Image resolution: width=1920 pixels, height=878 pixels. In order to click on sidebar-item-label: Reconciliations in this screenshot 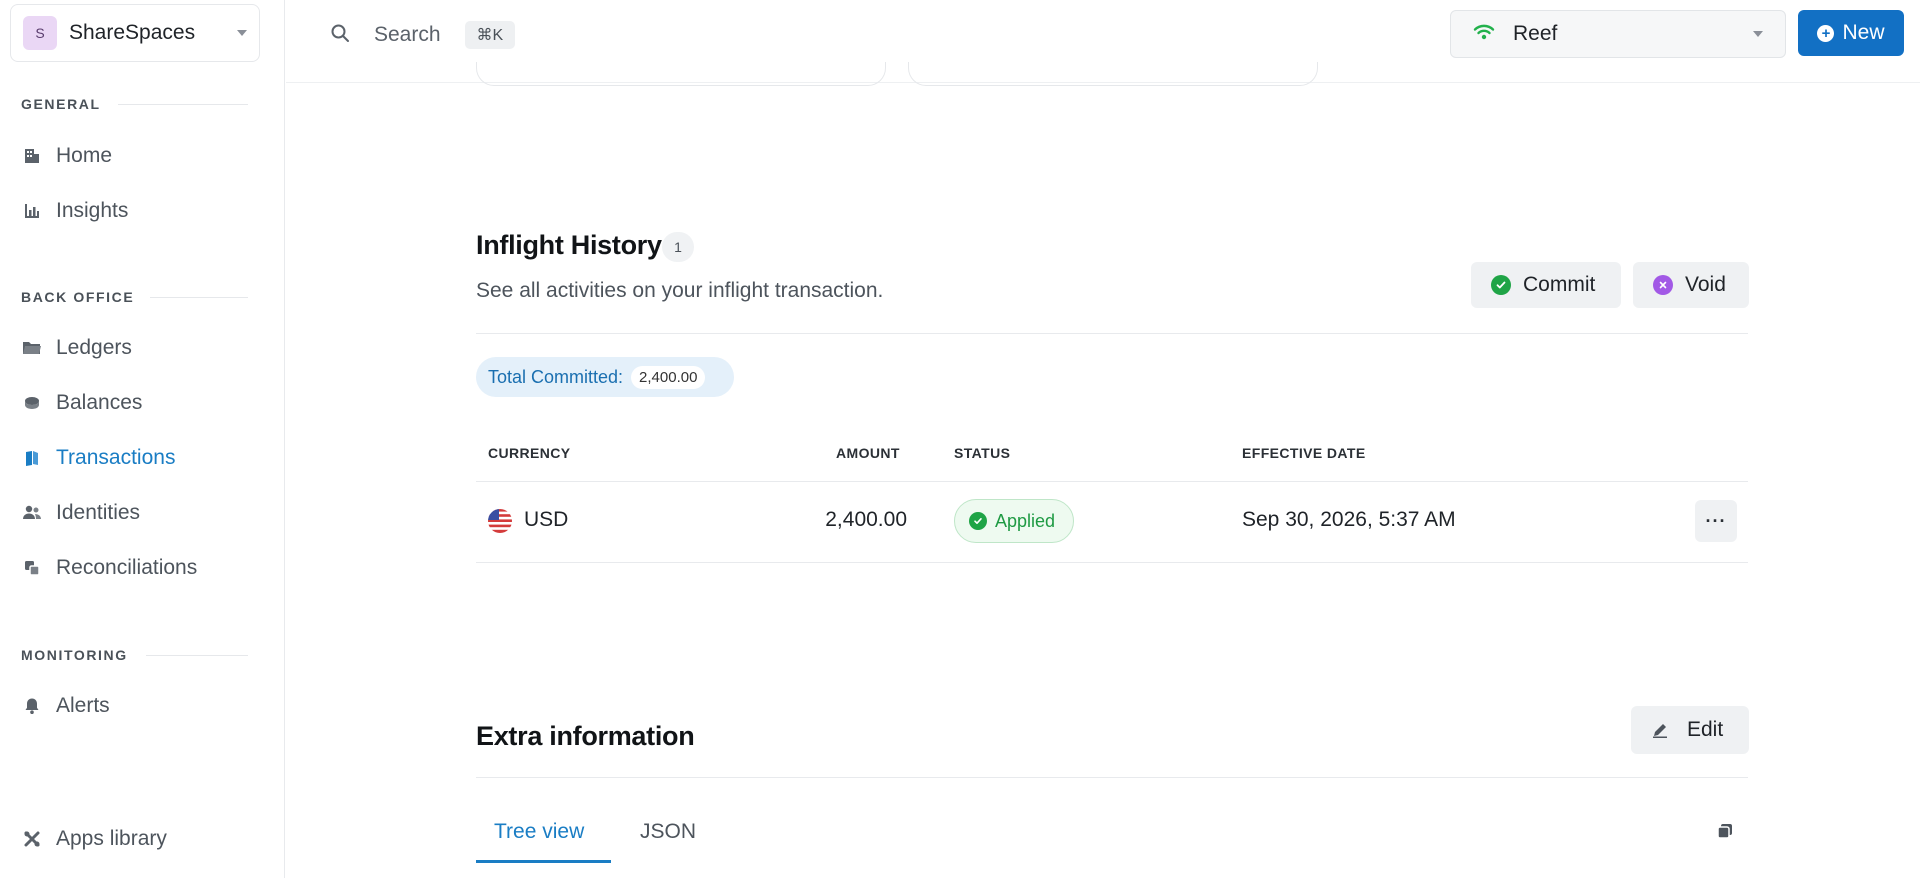, I will do `click(127, 567)`.